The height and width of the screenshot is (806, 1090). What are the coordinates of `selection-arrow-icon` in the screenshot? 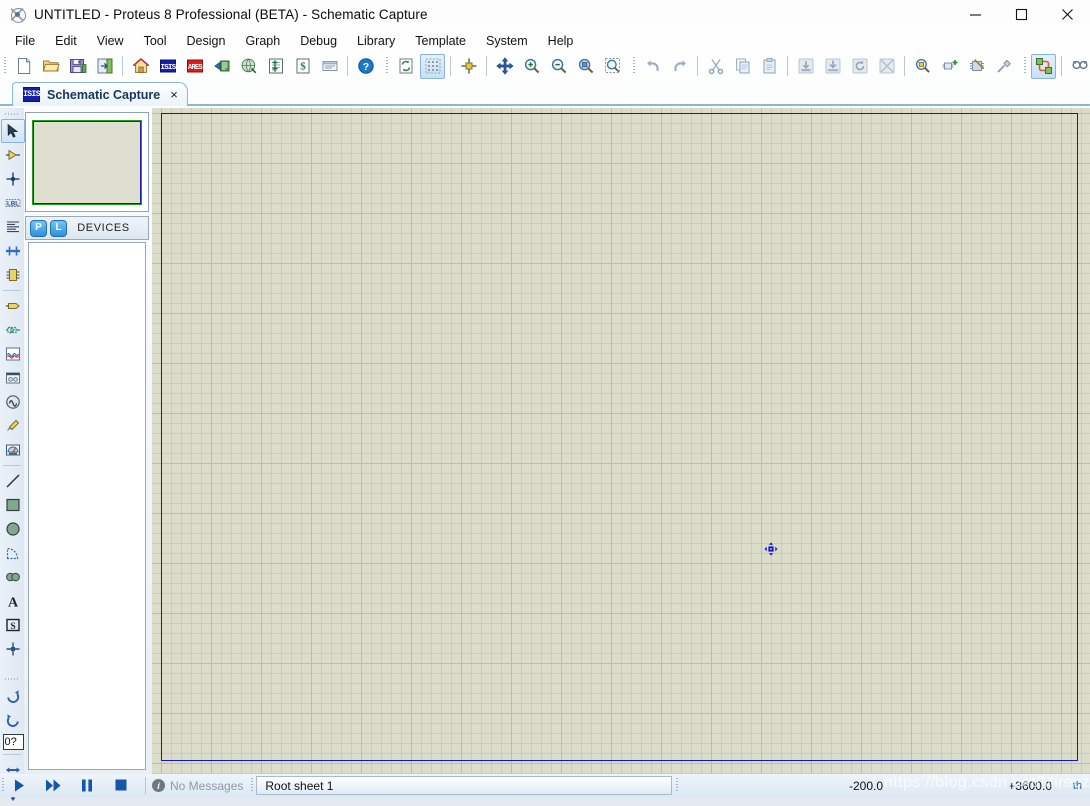 It's located at (13, 131).